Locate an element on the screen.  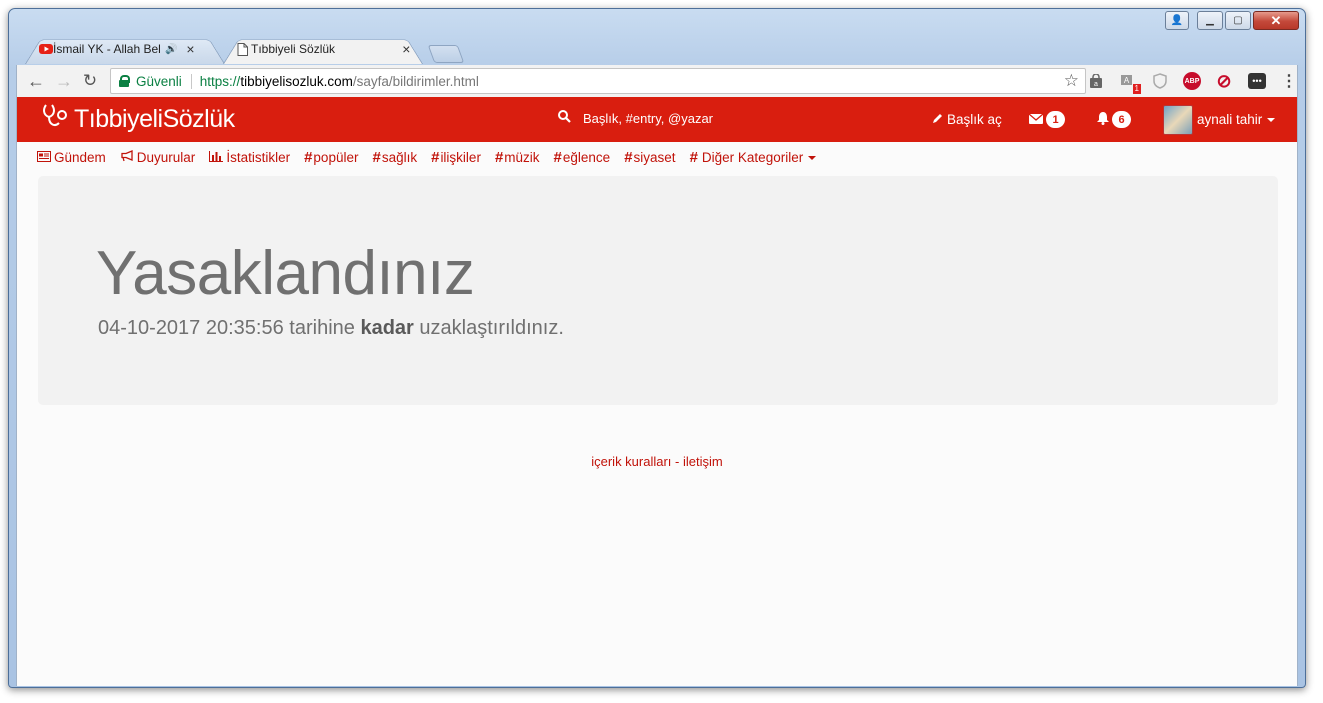
other-categories-dropdown: # Diğer Kategoriler is located at coordinates (753, 157).